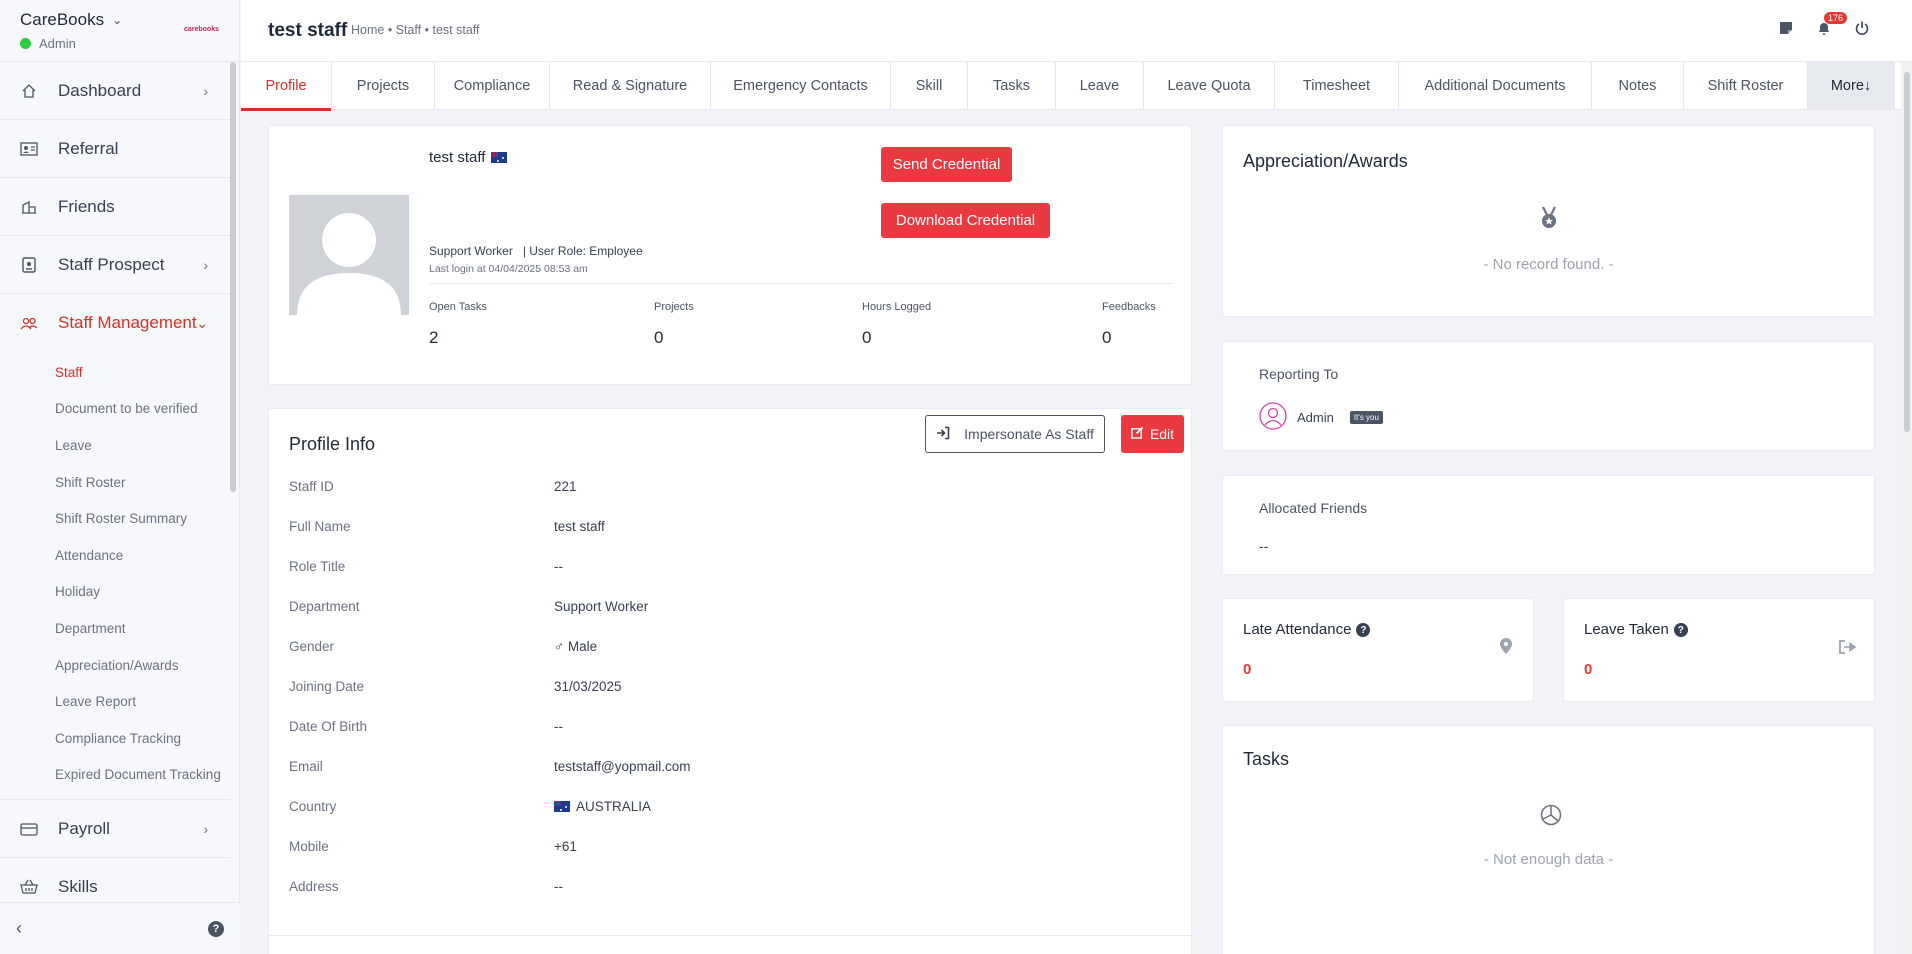 This screenshot has width=1912, height=954. What do you see at coordinates (115, 628) in the screenshot?
I see `submenu-item-department: Department` at bounding box center [115, 628].